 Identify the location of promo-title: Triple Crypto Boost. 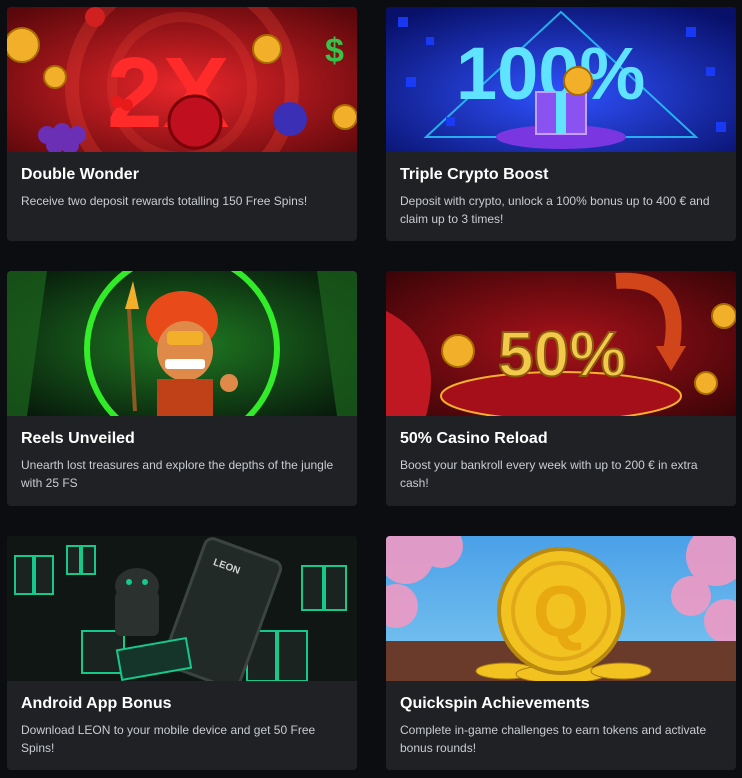
(474, 174).